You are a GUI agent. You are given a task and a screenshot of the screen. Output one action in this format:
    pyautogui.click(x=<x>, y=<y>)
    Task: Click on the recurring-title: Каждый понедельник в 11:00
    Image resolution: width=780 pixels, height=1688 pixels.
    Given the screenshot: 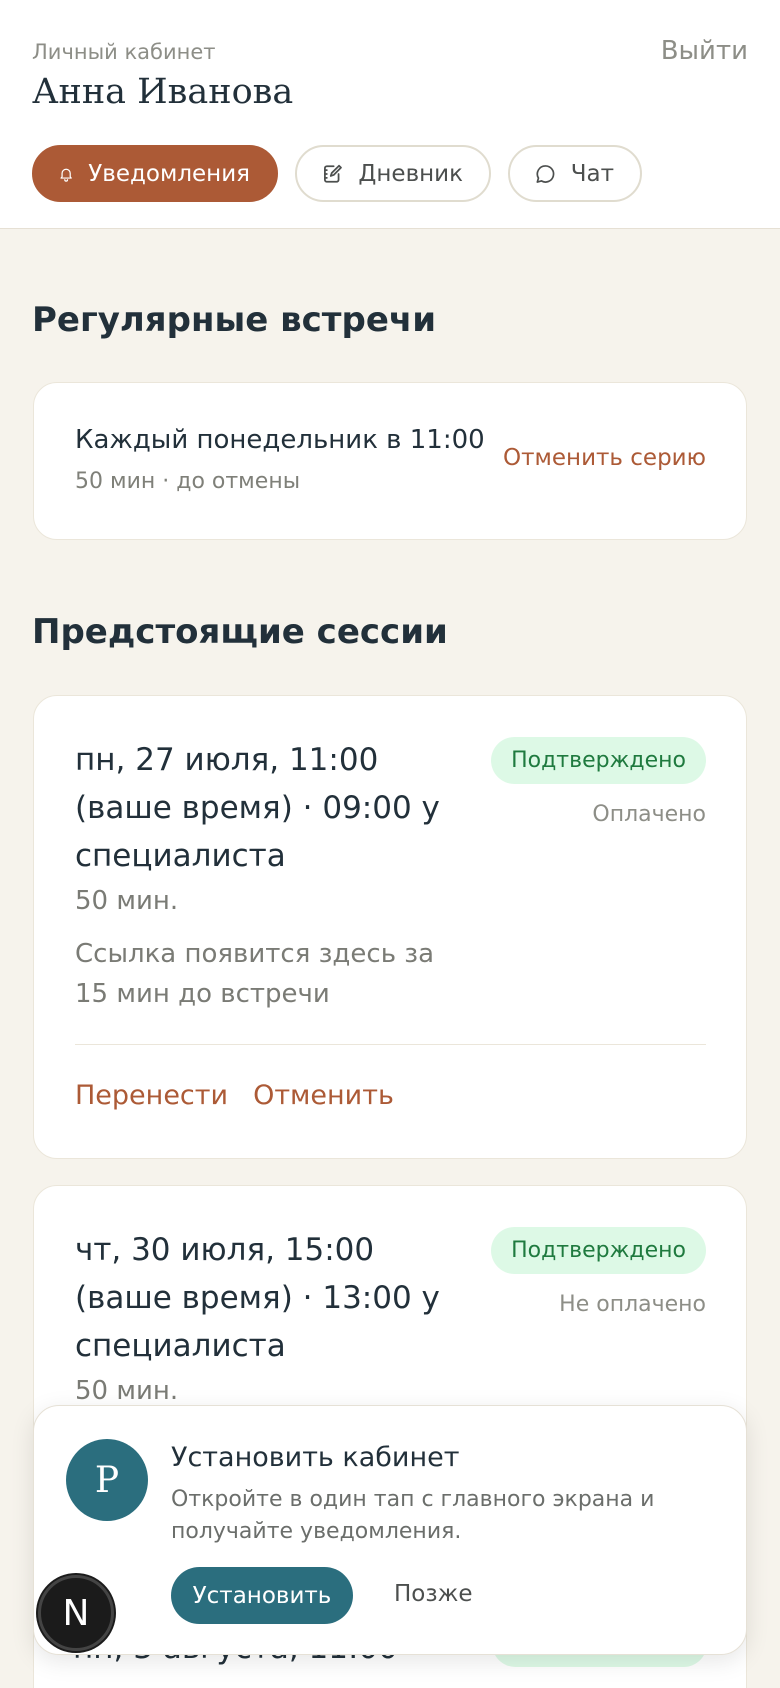 What is the action you would take?
    pyautogui.click(x=280, y=440)
    